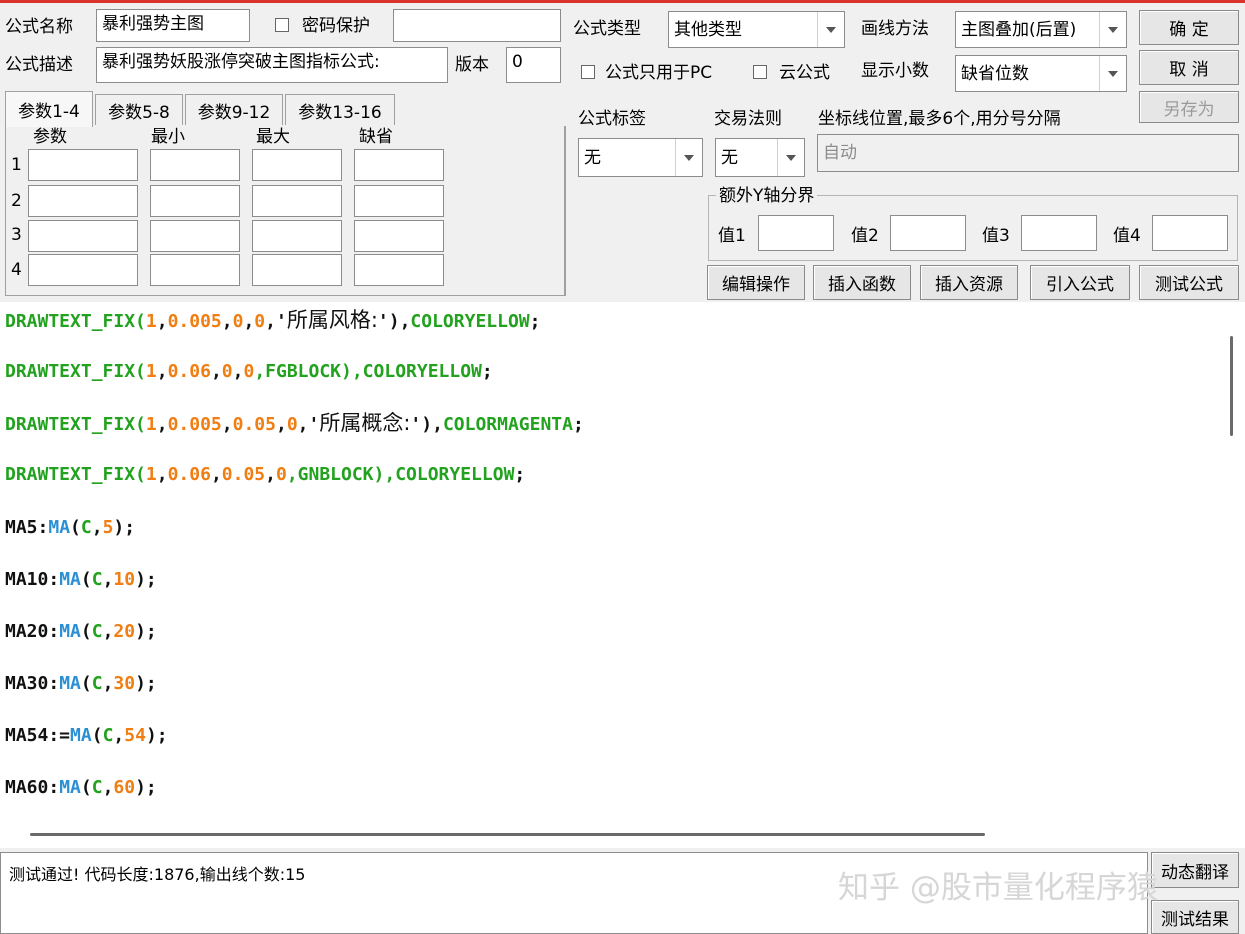 The width and height of the screenshot is (1245, 934). I want to click on tab-params-9-12: 参数9-12, so click(234, 109).